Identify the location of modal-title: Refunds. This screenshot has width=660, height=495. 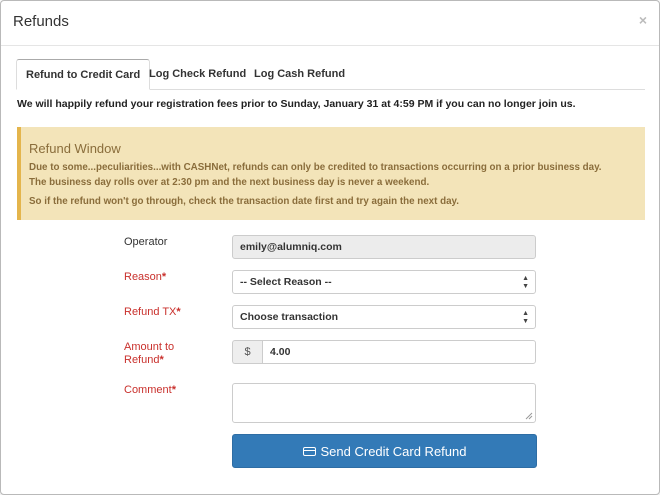
(41, 21).